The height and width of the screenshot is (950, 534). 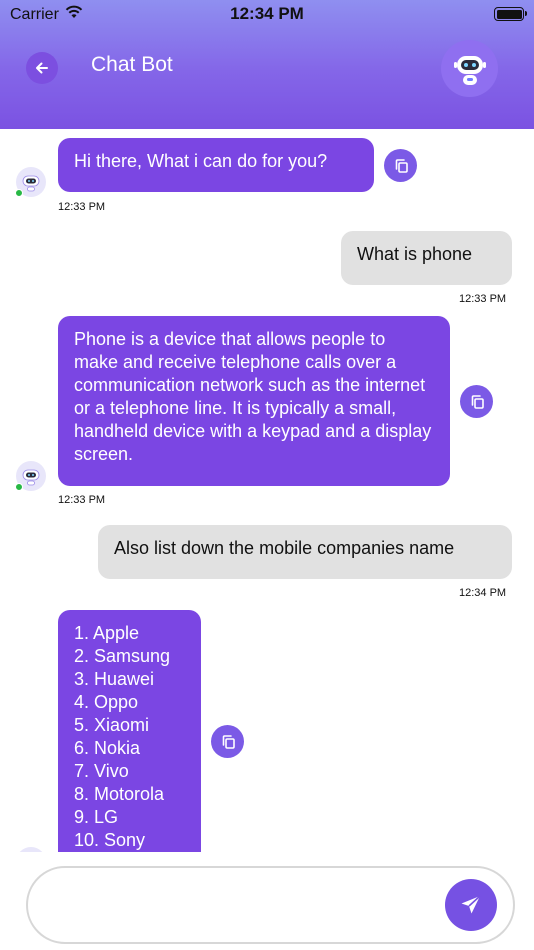 I want to click on list-item: 9. LG, so click(x=96, y=817).